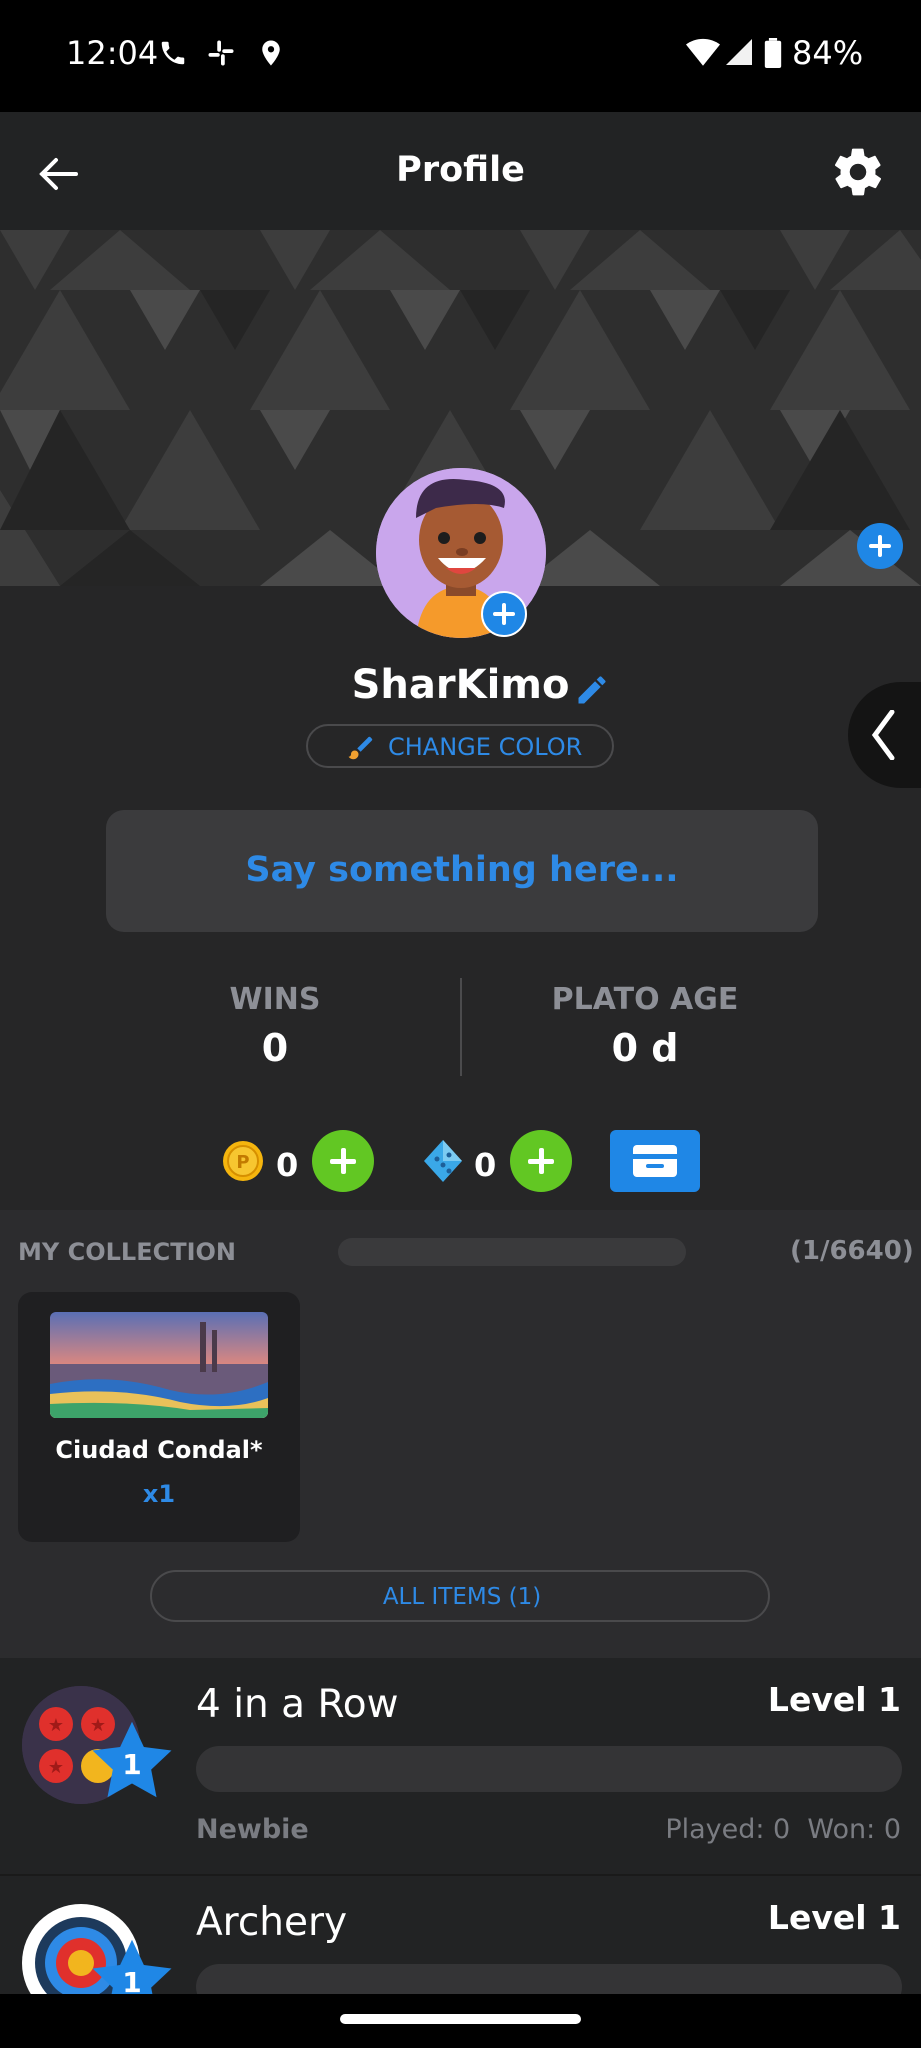 The height and width of the screenshot is (2048, 921). What do you see at coordinates (739, 52) in the screenshot?
I see `signal-icon` at bounding box center [739, 52].